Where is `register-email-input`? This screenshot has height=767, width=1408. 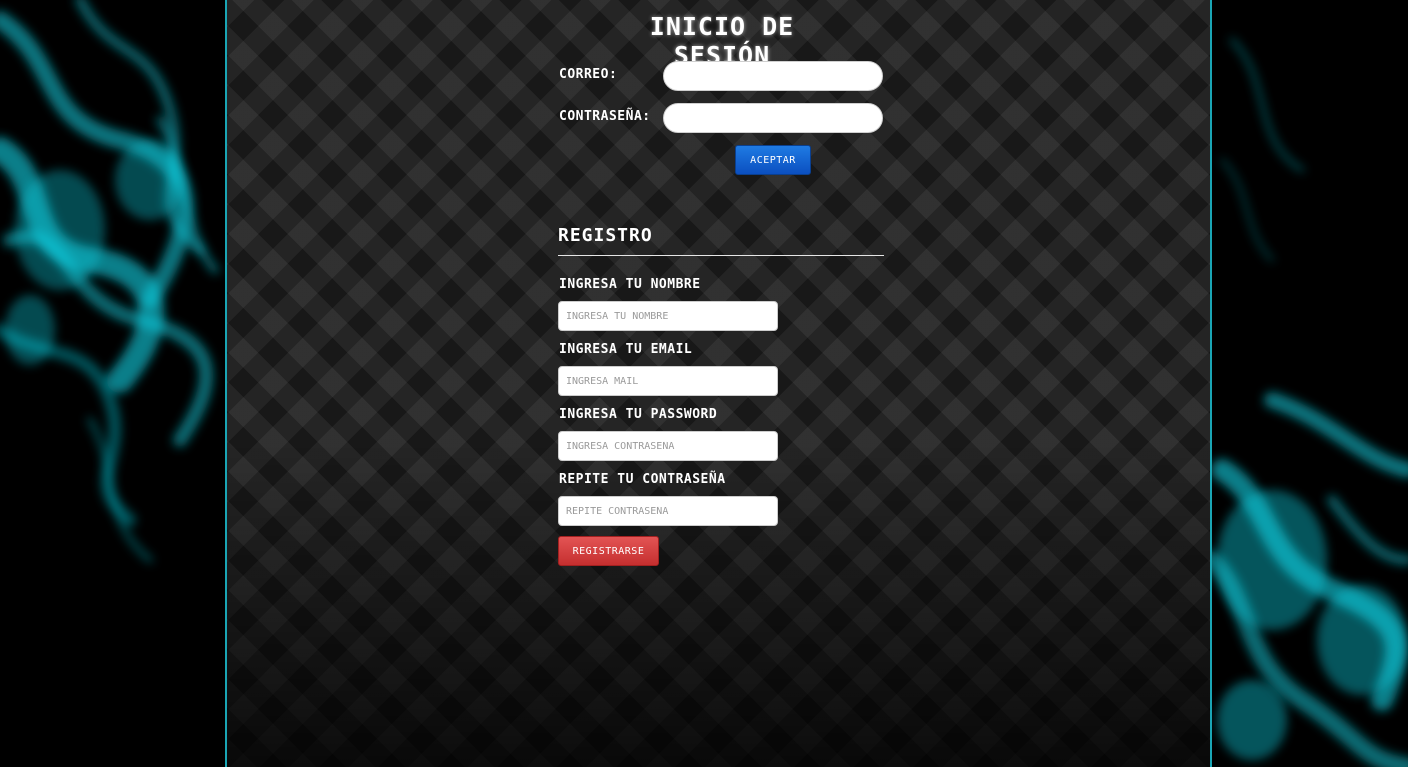 register-email-input is located at coordinates (668, 381).